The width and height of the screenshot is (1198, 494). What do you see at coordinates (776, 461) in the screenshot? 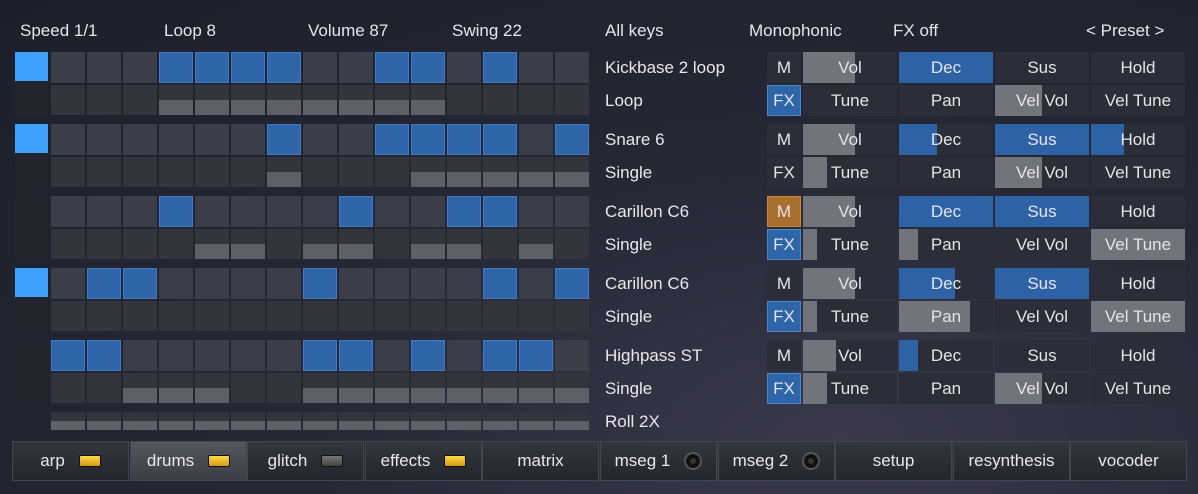
I see `tab-mseg-2: mseg 2` at bounding box center [776, 461].